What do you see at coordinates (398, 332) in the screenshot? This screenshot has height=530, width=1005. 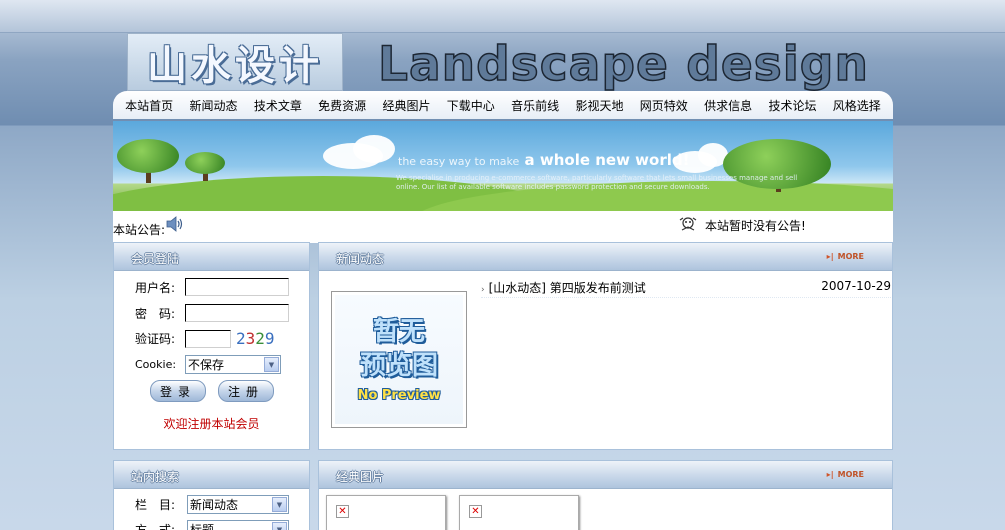 I see `preview-text-cn-1: 暂无` at bounding box center [398, 332].